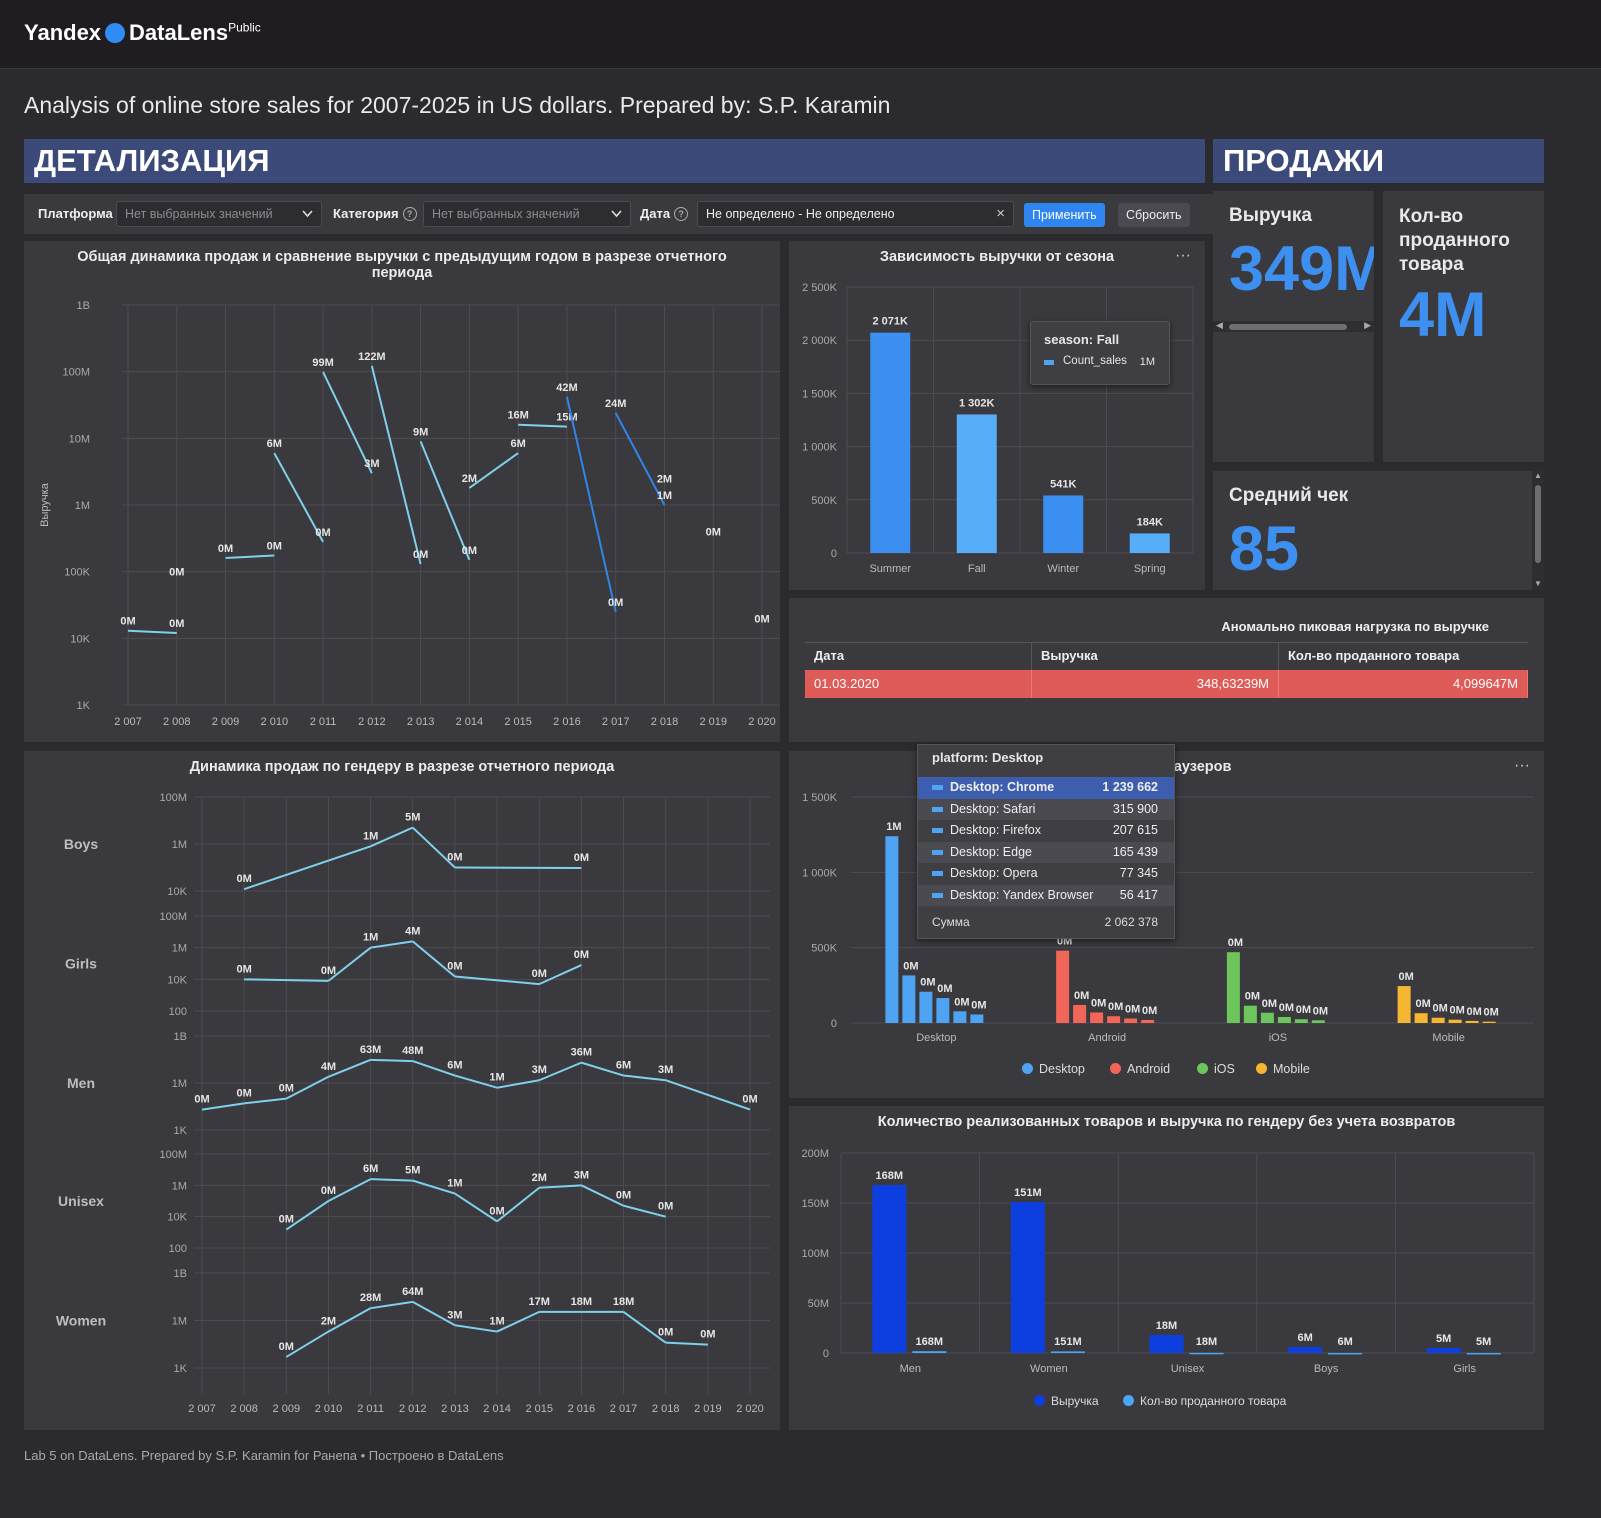 This screenshot has height=1518, width=1601. Describe the element at coordinates (1216, 1069) in the screenshot. I see `legend-ios: iOS` at that location.